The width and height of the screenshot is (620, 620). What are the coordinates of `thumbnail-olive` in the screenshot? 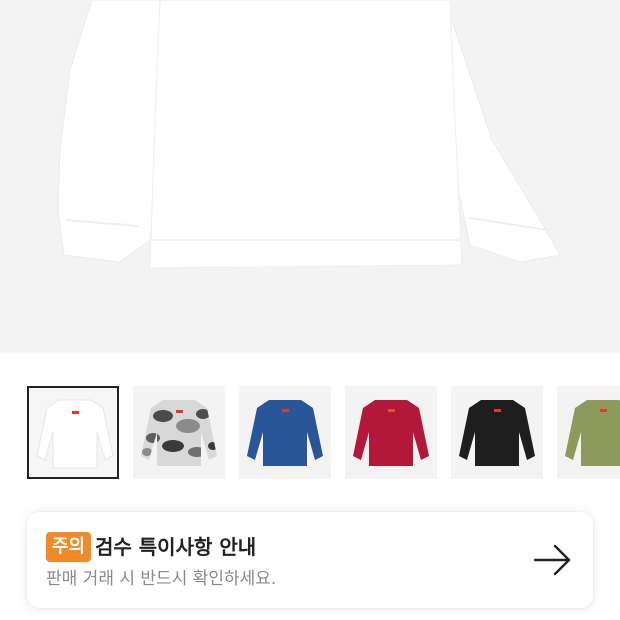 It's located at (588, 432).